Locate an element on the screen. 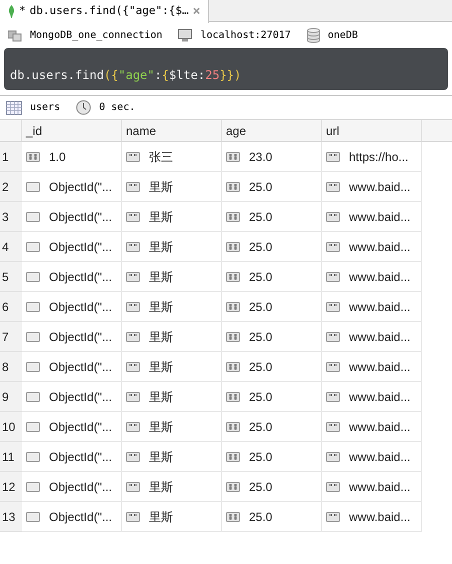 Image resolution: width=452 pixels, height=564 pixels. table-cell-text: 张三 is located at coordinates (161, 157).